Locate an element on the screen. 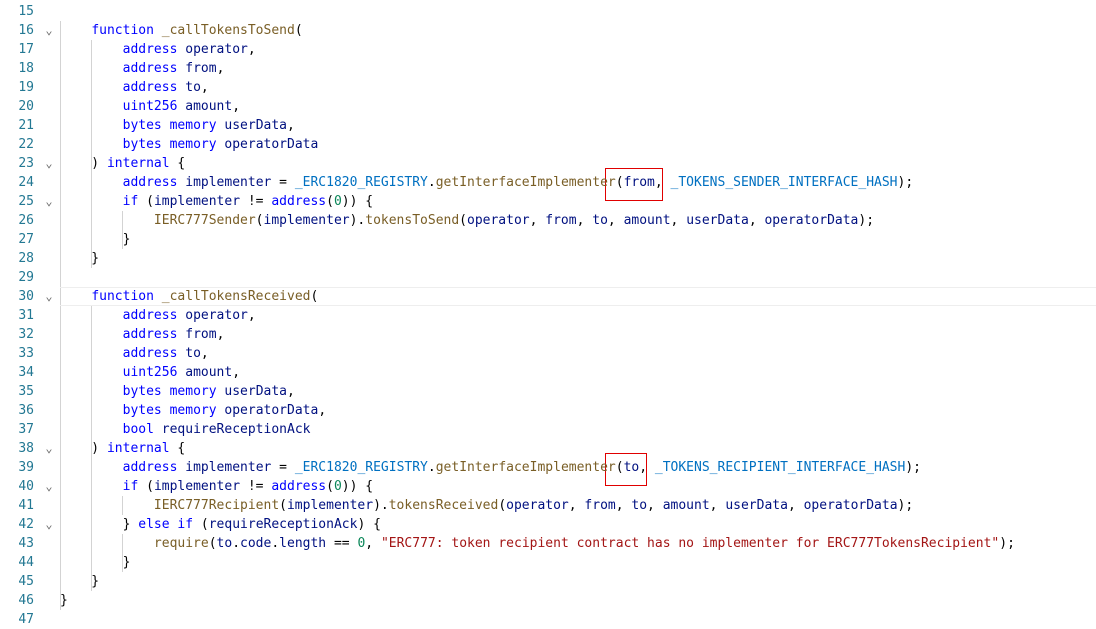 The width and height of the screenshot is (1096, 629). code-text: function _callTokensToSend( is located at coordinates (181, 30).